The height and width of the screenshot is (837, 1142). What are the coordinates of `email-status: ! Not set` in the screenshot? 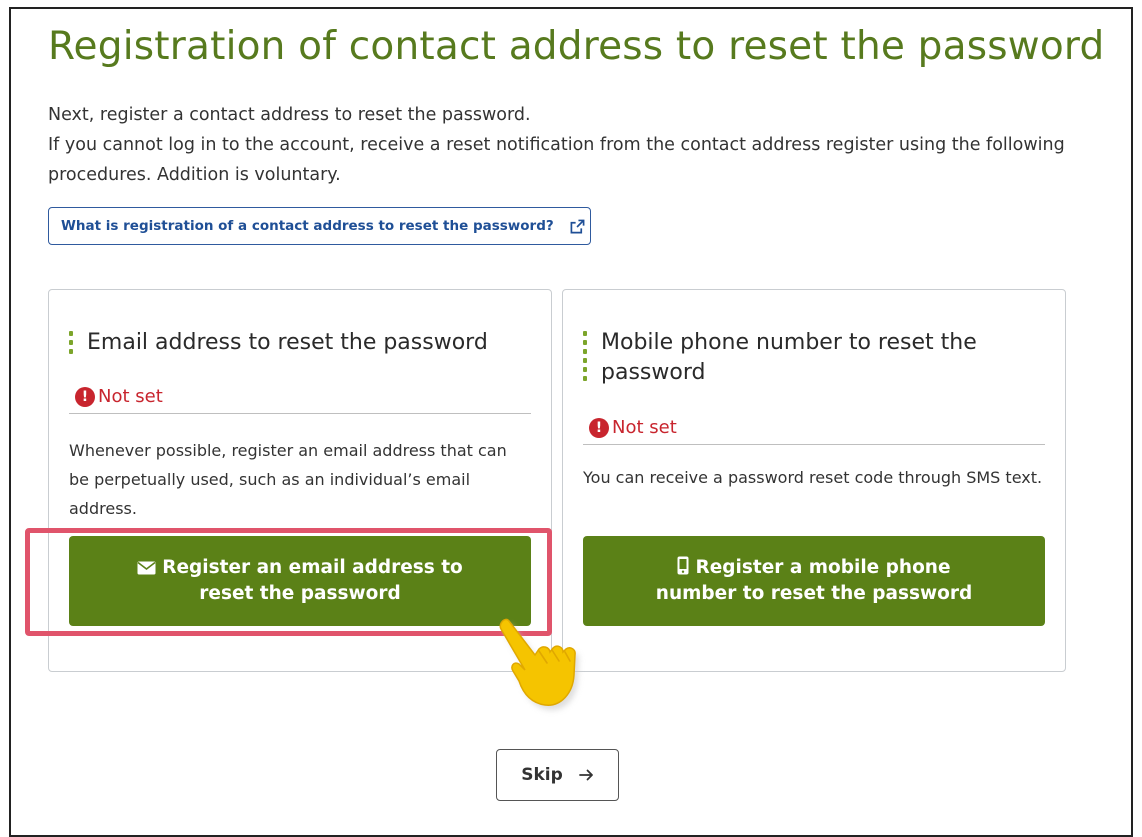 It's located at (300, 400).